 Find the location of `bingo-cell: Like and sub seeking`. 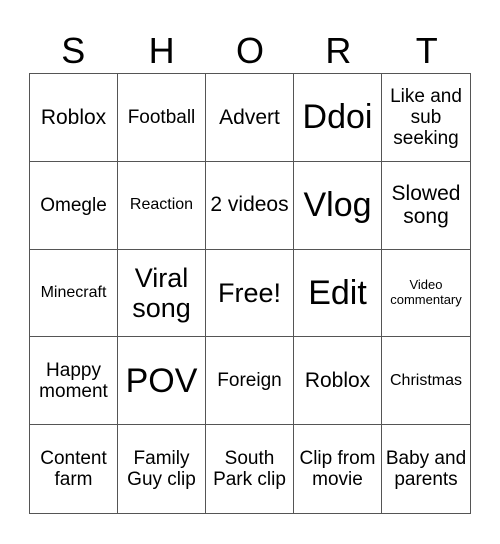

bingo-cell: Like and sub seeking is located at coordinates (426, 118).